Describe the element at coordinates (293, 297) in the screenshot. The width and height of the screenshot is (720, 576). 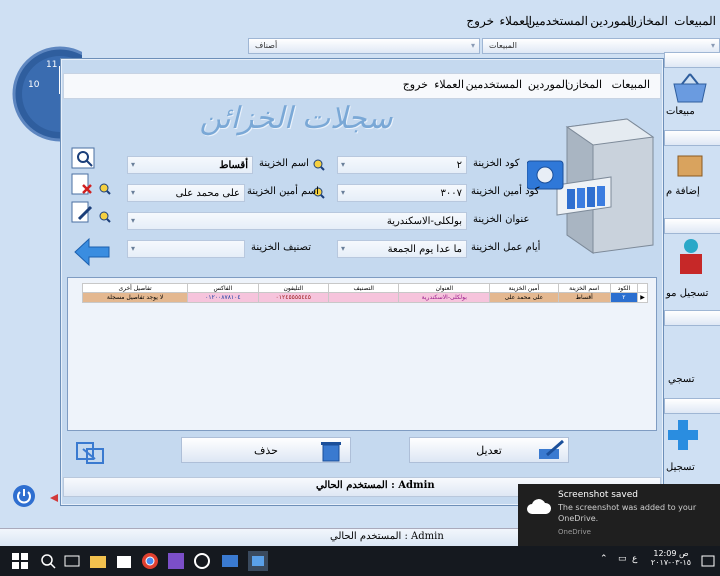
I see `cell-phone: ٠١٢٤٥٥٥٥٤٤٥` at that location.